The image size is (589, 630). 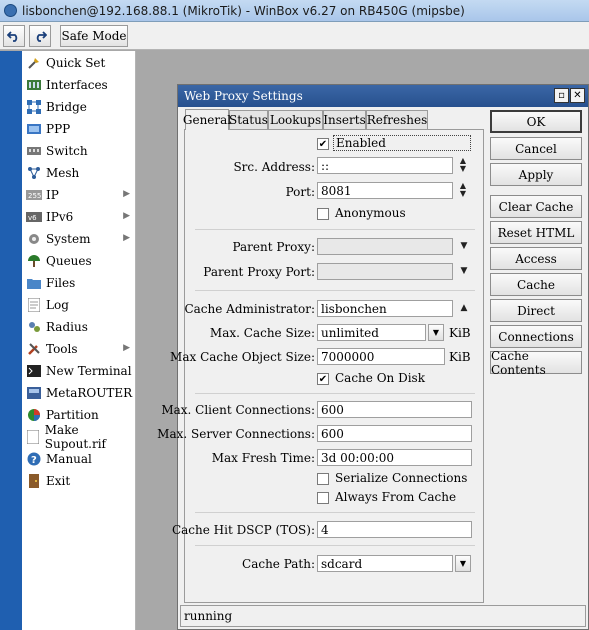 I want to click on sidebar-item-ipv6: v6 IPv6 ▶, so click(x=79, y=217).